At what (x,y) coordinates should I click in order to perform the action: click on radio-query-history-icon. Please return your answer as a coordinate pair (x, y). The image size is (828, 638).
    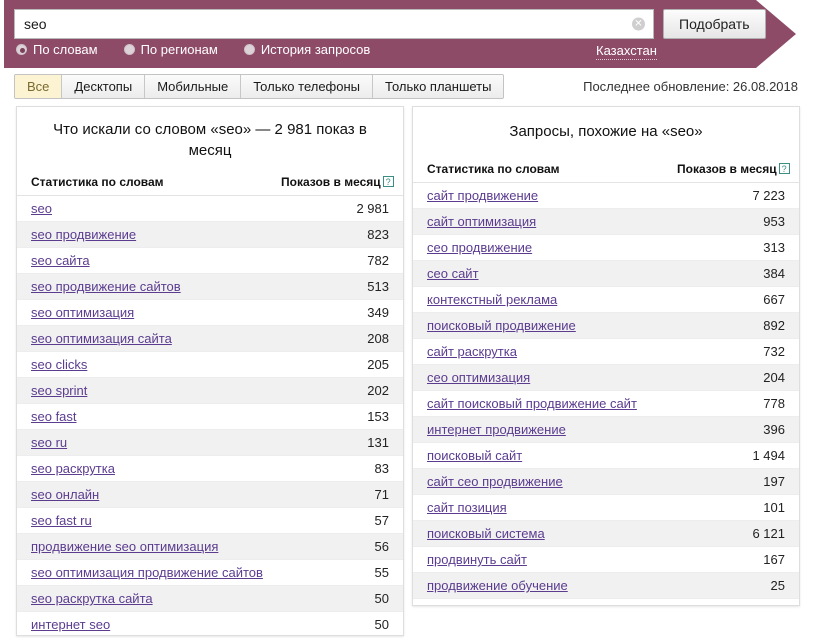
    Looking at the image, I should click on (249, 49).